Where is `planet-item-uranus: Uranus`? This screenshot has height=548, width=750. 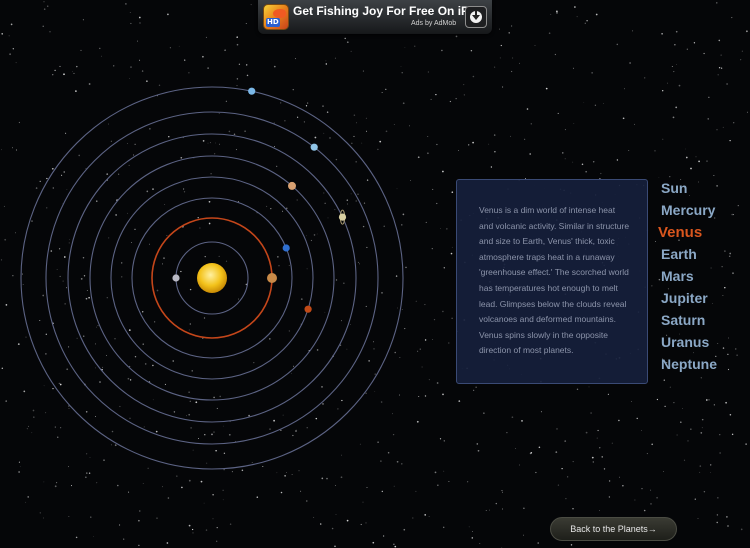
planet-item-uranus: Uranus is located at coordinates (685, 342).